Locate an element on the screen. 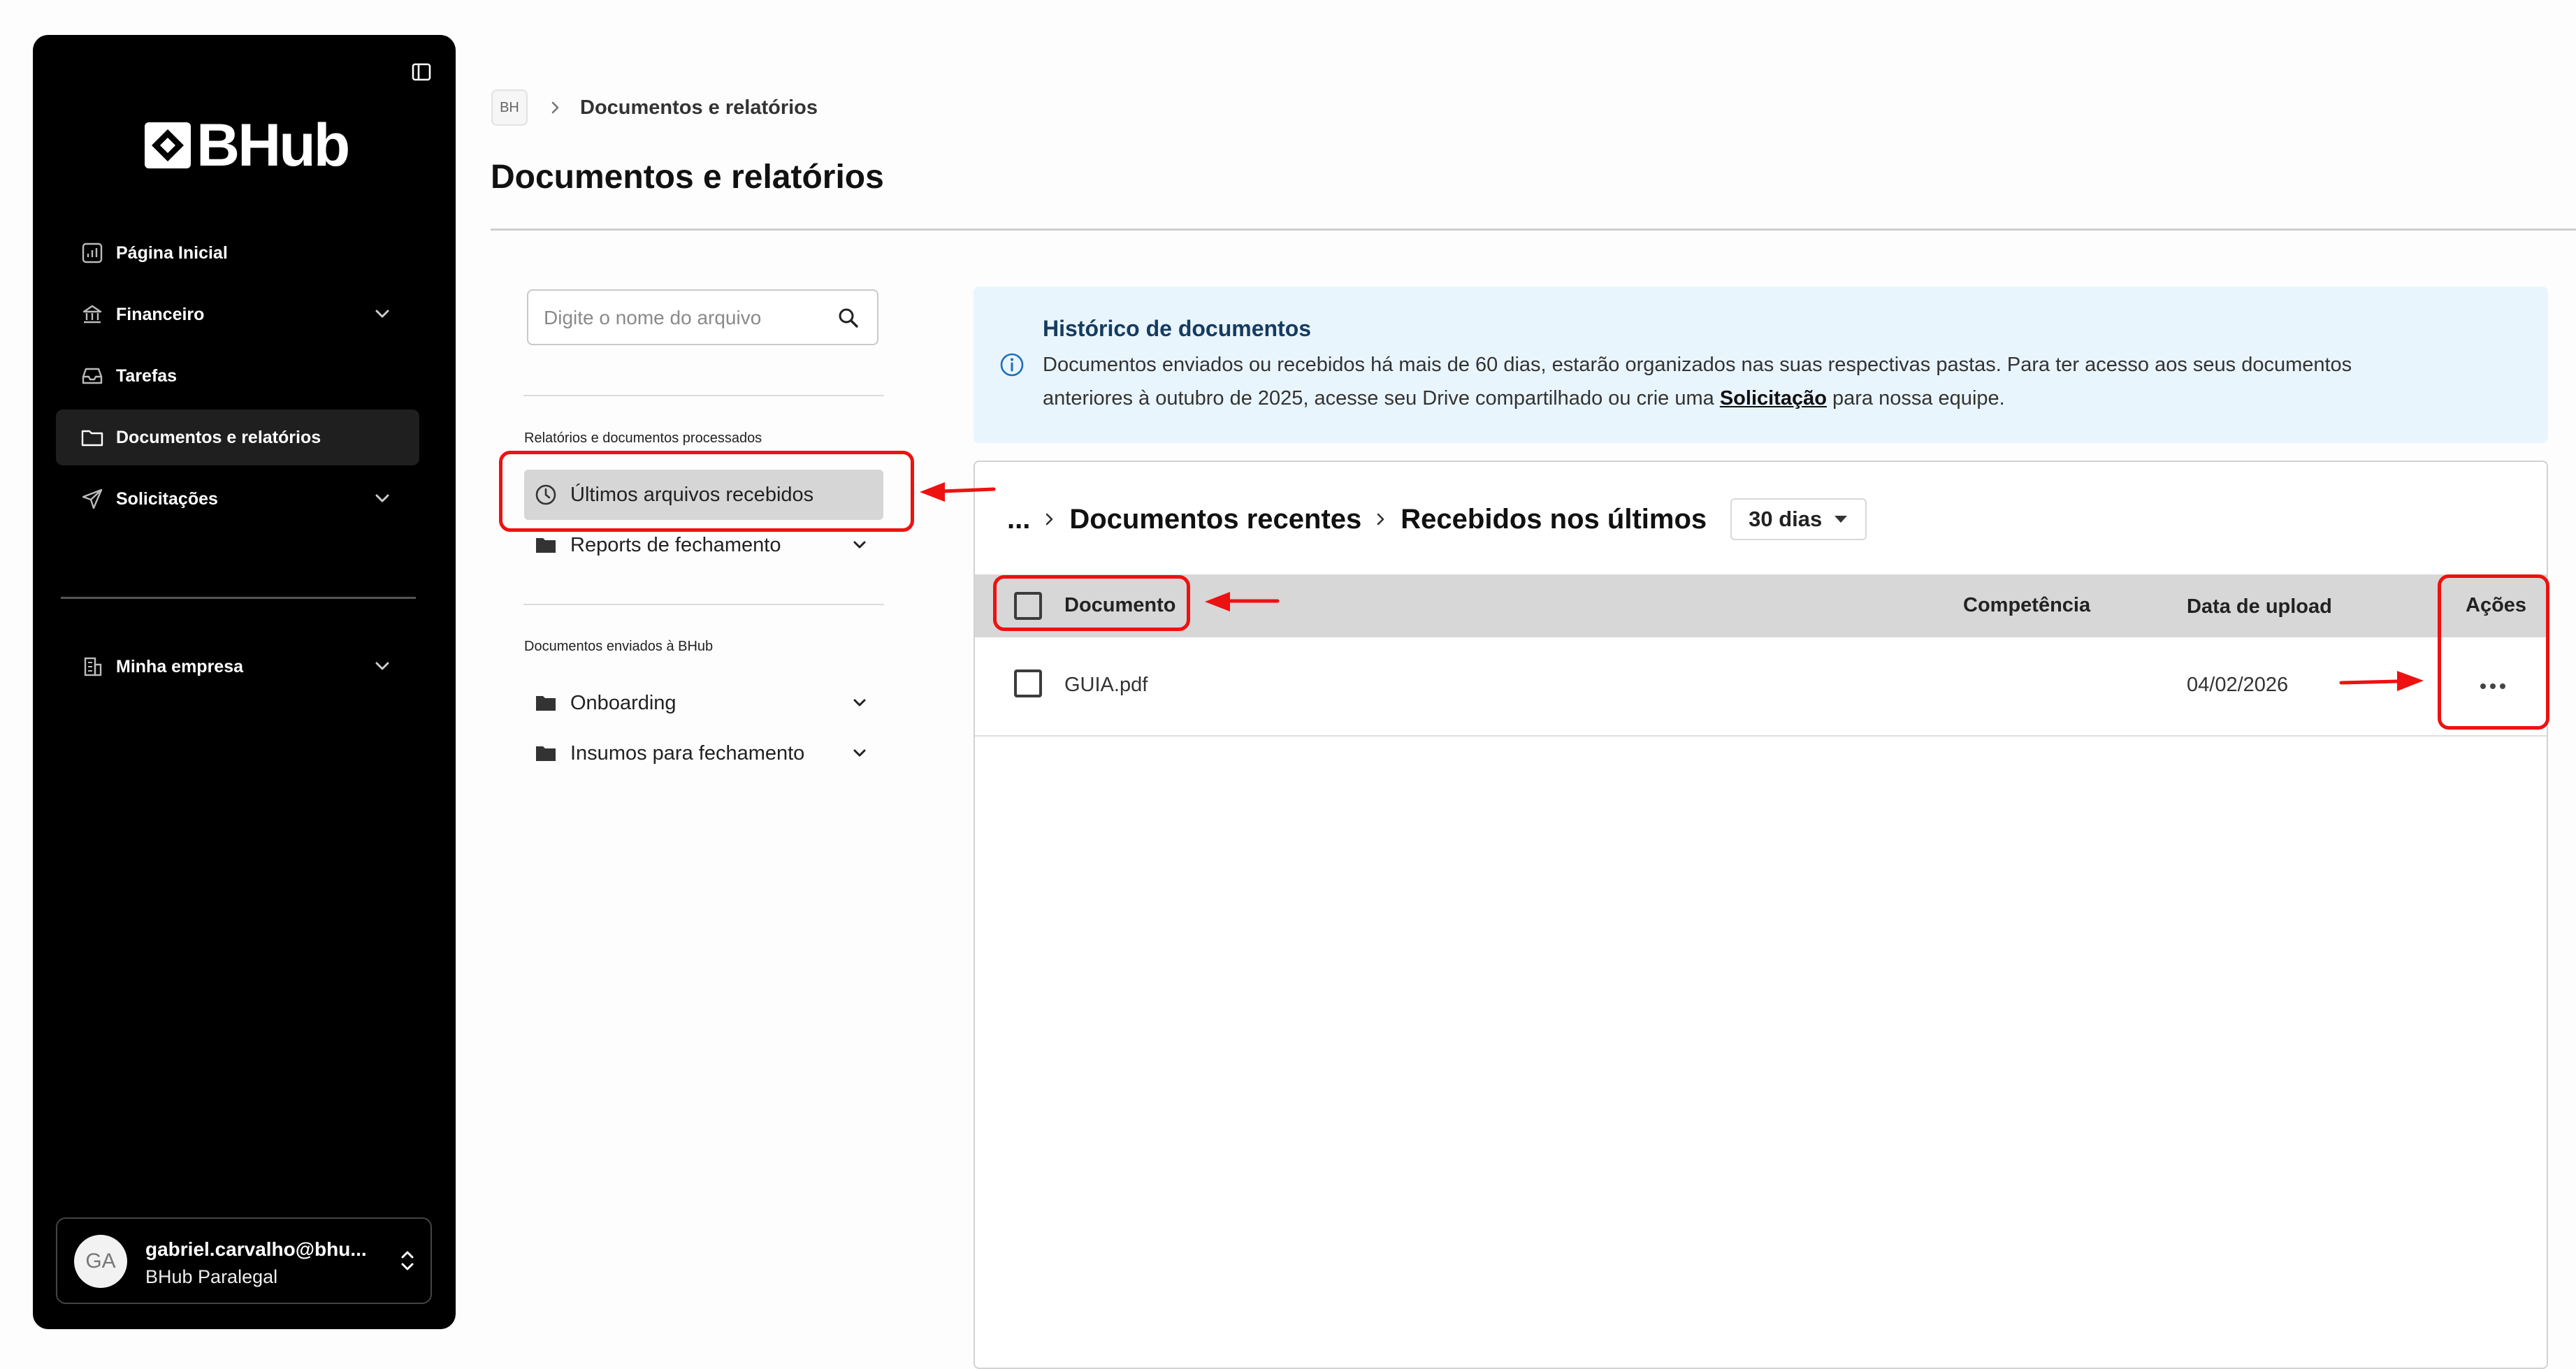 This screenshot has width=2576, height=1369. sidebar-item-documentos: Documentos e relatórios is located at coordinates (237, 438).